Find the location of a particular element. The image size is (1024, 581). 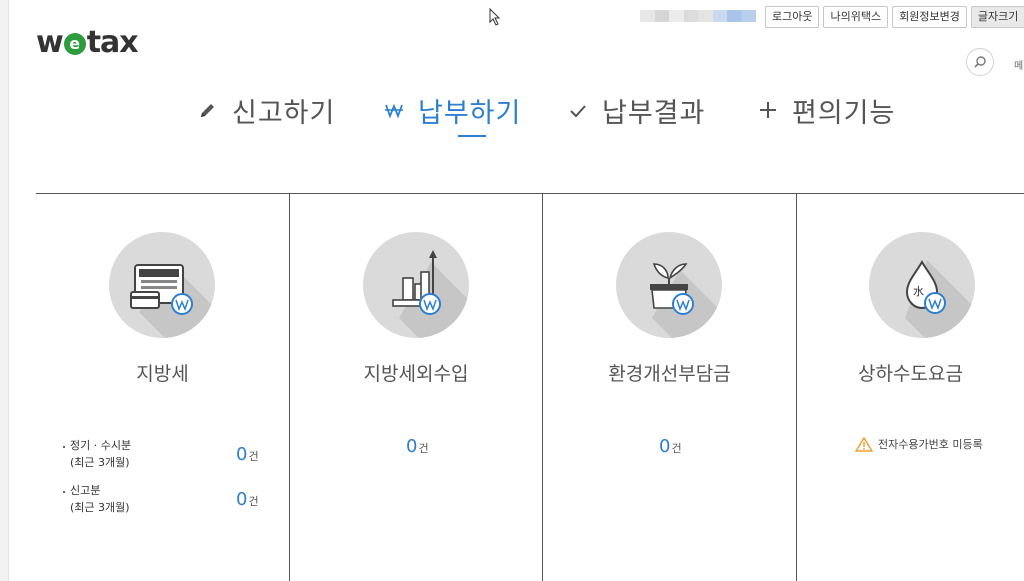

nav-active-indicator is located at coordinates (472, 136).